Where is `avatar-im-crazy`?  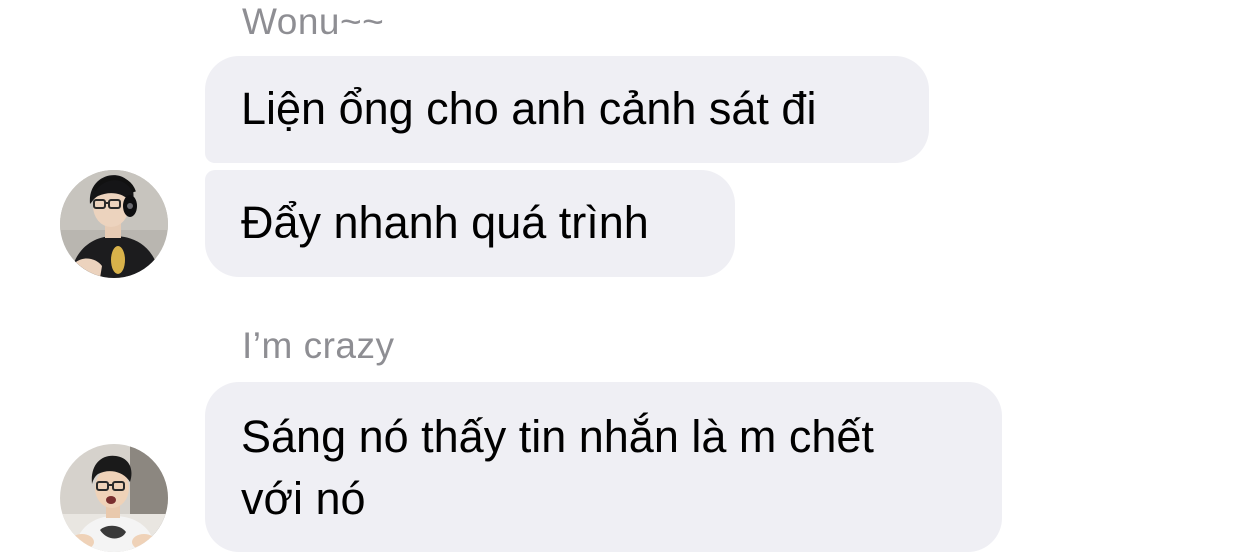
avatar-im-crazy is located at coordinates (114, 498).